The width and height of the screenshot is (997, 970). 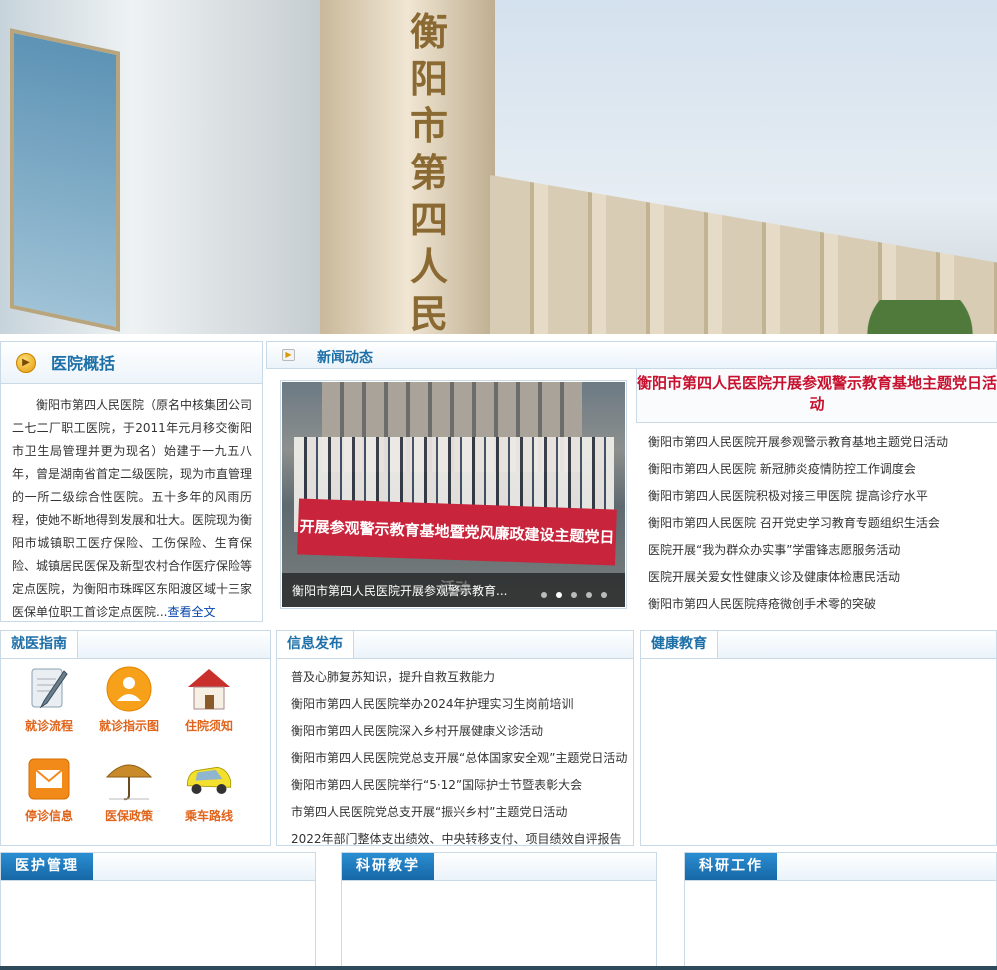 I want to click on guide-item-inpatient: 住院须知, so click(x=209, y=699).